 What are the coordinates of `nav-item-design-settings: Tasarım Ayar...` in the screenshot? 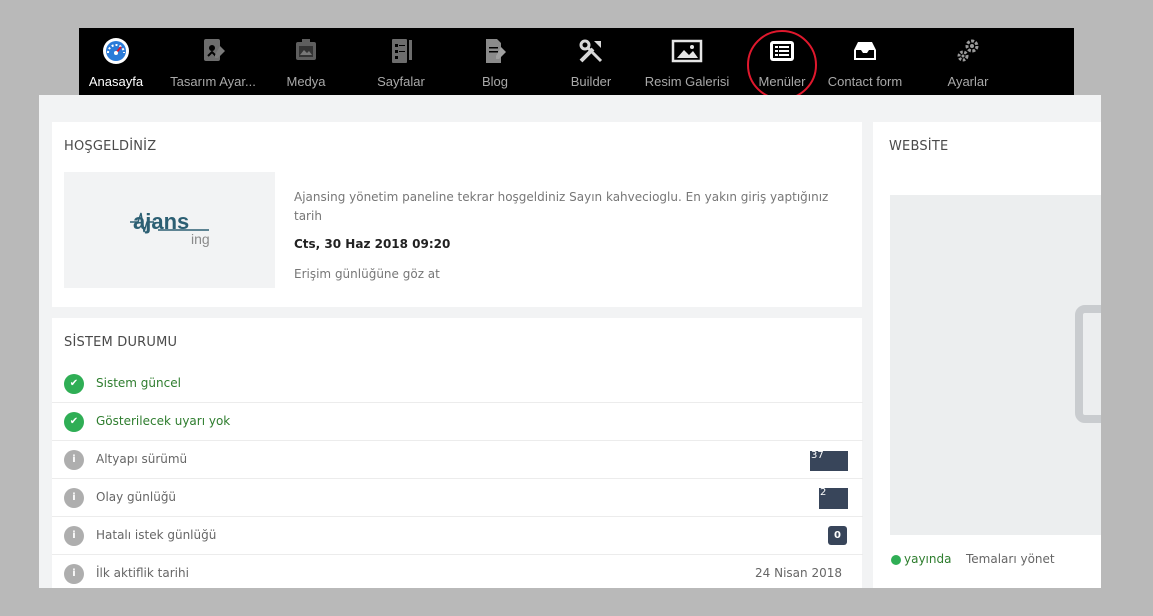 It's located at (213, 61).